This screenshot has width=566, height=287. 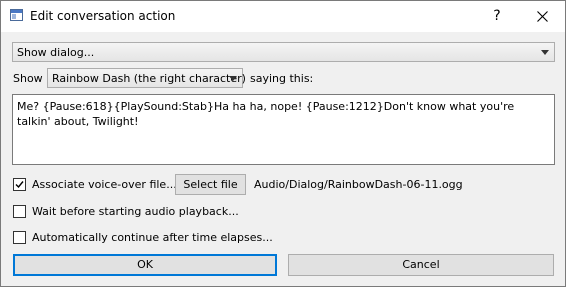 I want to click on voice-over-file-path: Audio/Dialog/RainbowDash-06-11.ogg, so click(x=358, y=184).